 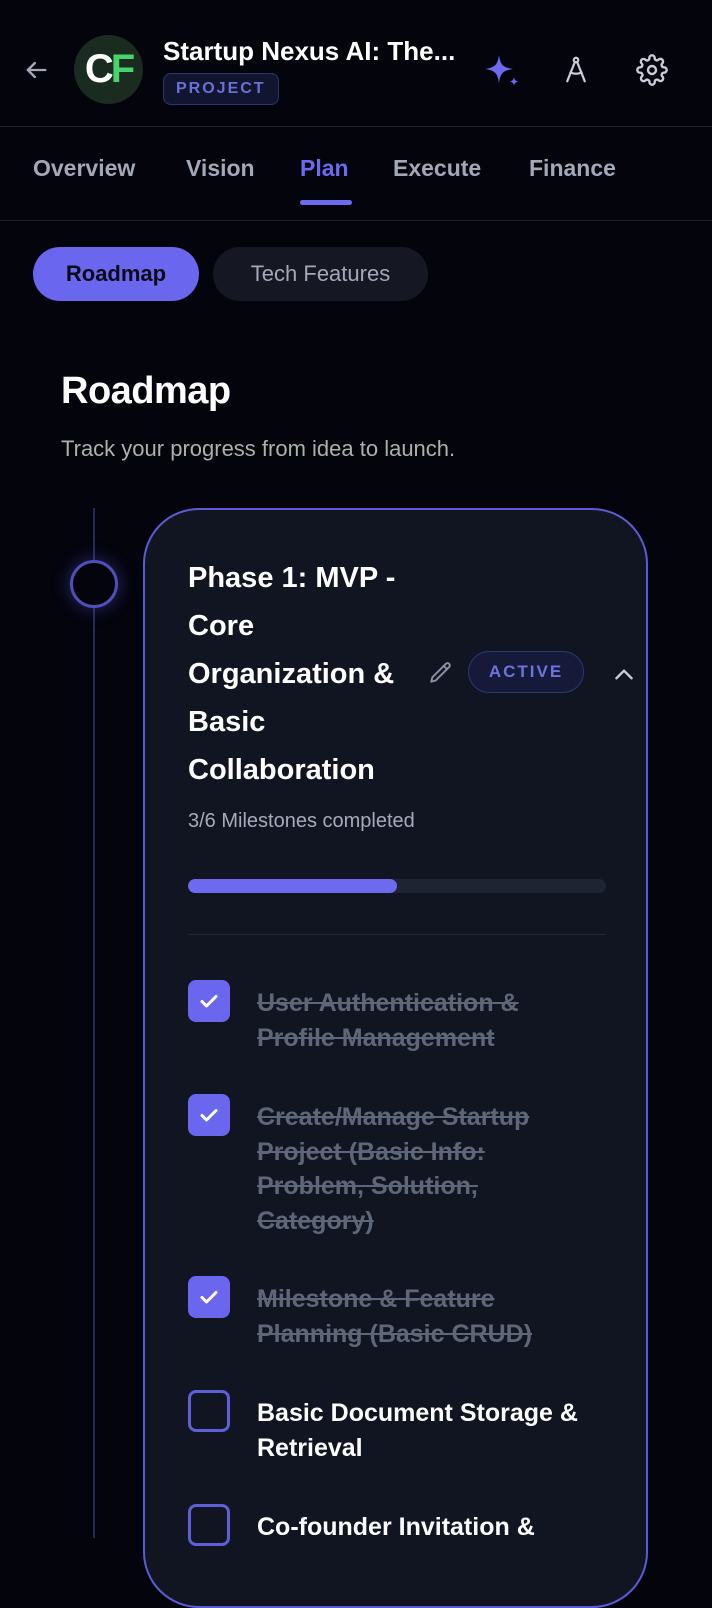 What do you see at coordinates (221, 89) in the screenshot?
I see `project-badge: PROJECT` at bounding box center [221, 89].